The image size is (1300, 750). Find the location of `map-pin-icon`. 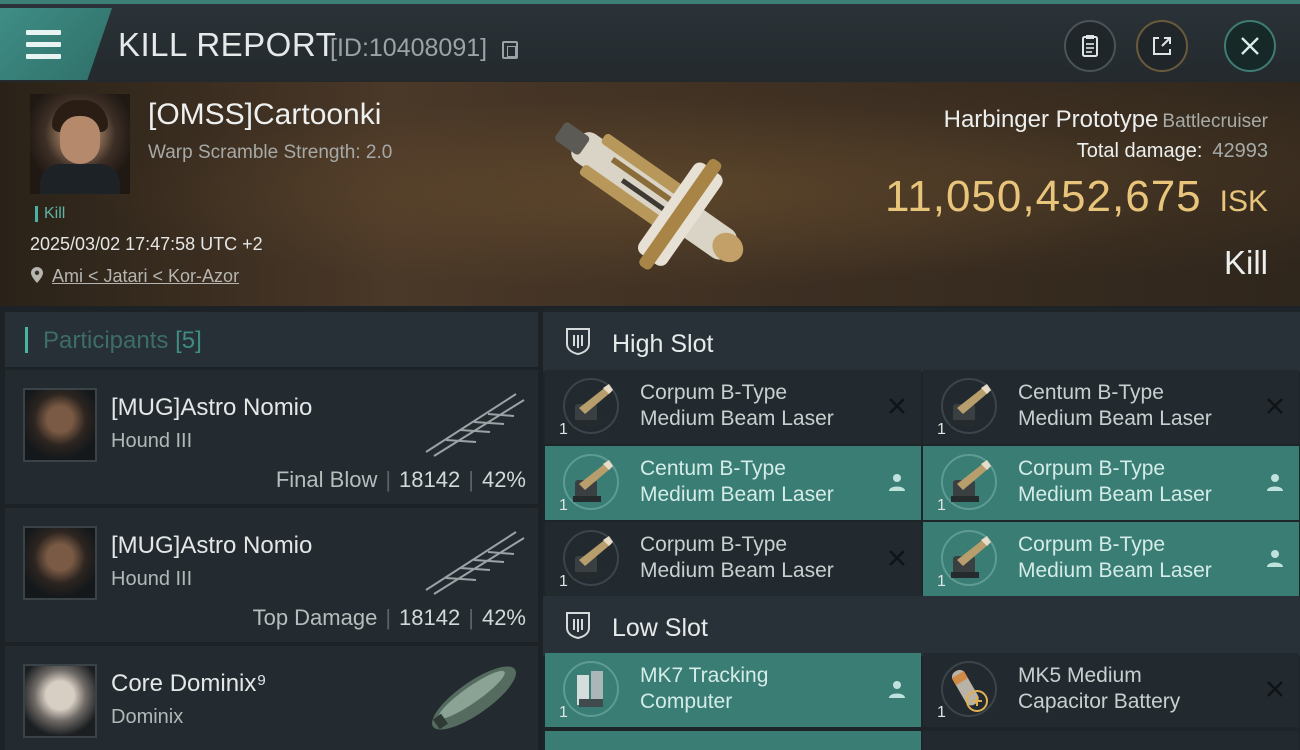

map-pin-icon is located at coordinates (37, 275).